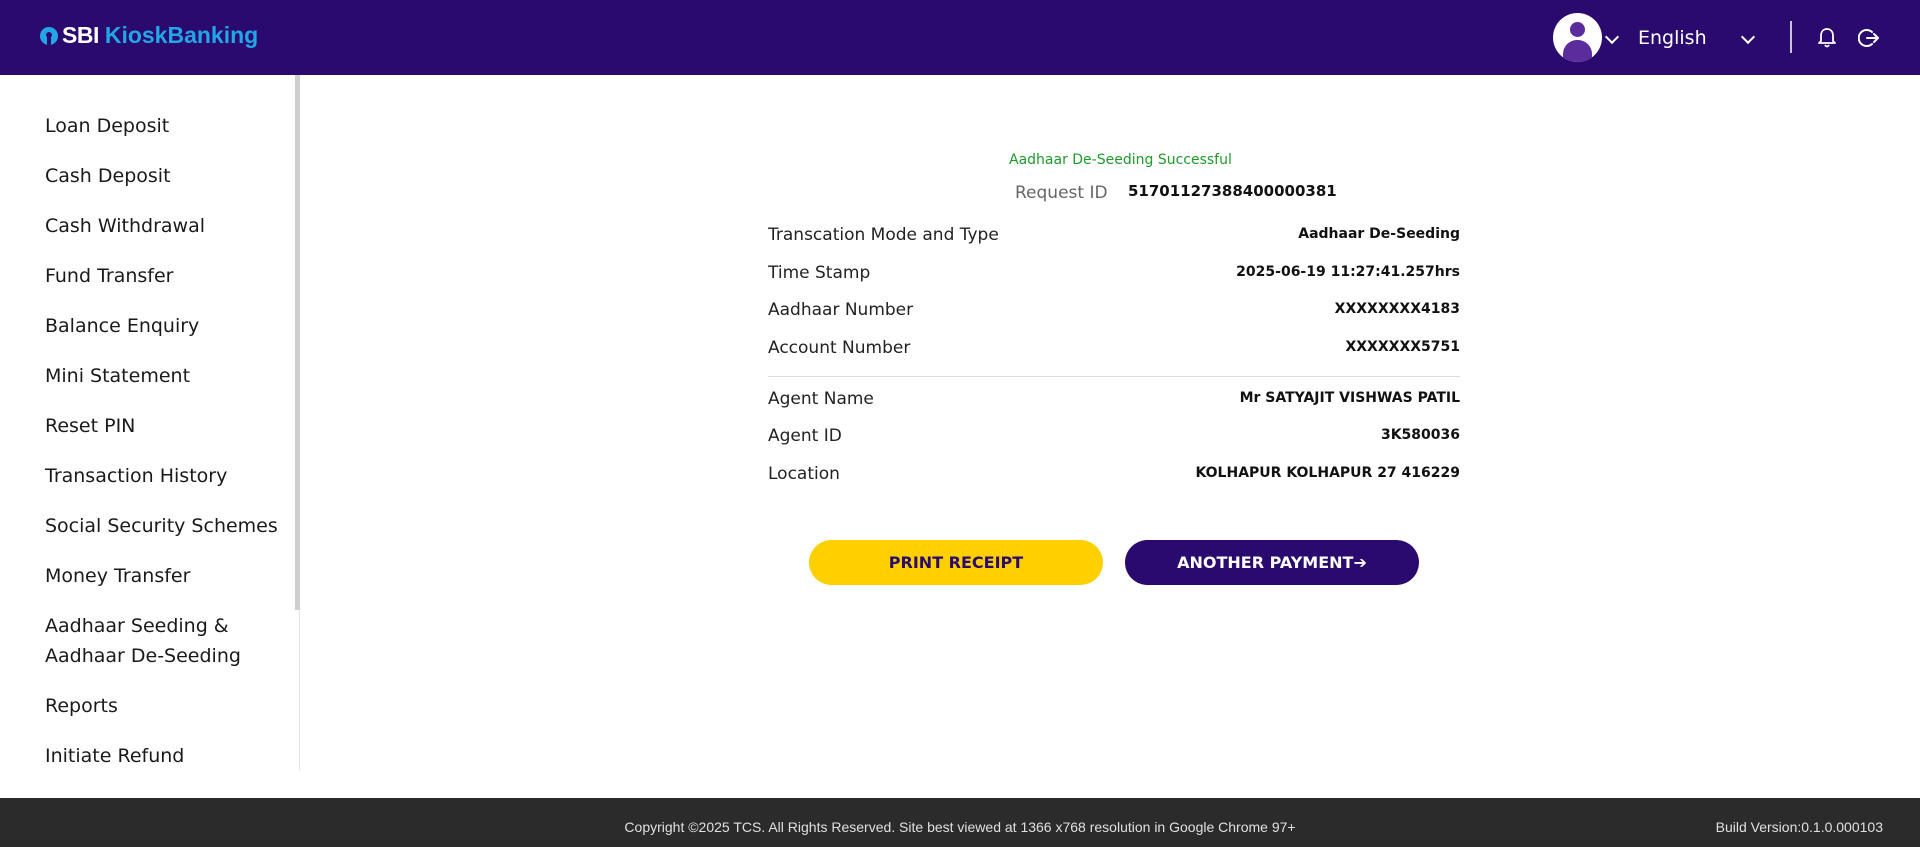 This screenshot has width=1920, height=847. What do you see at coordinates (960, 37) in the screenshot?
I see `top-header: SBI KioskBanking English` at bounding box center [960, 37].